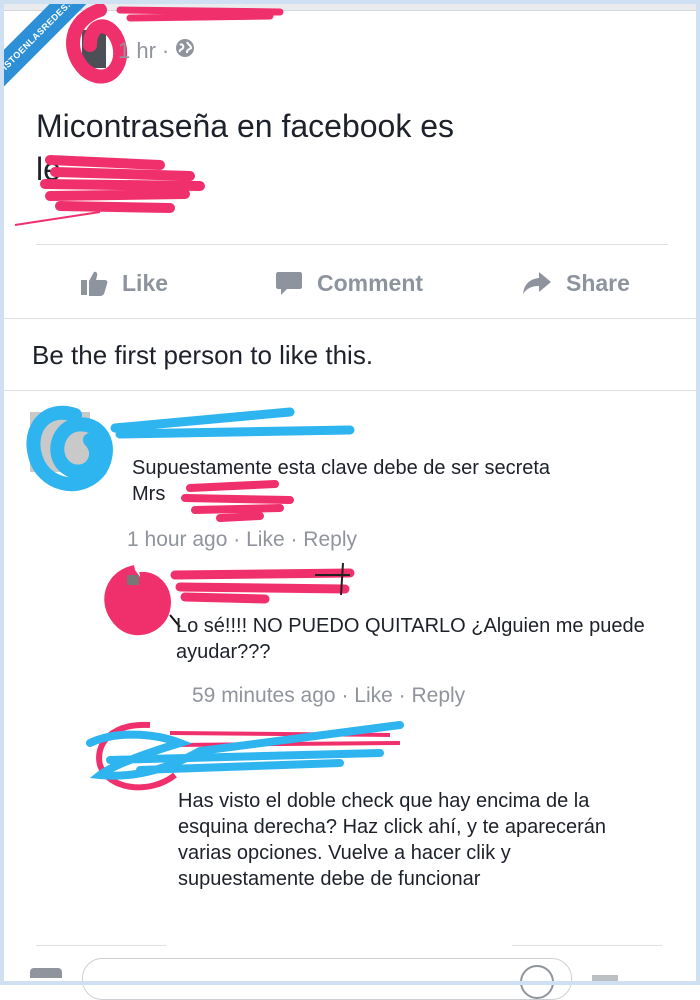 This screenshot has width=700, height=1000. I want to click on comment-1-like-link: Like, so click(265, 539).